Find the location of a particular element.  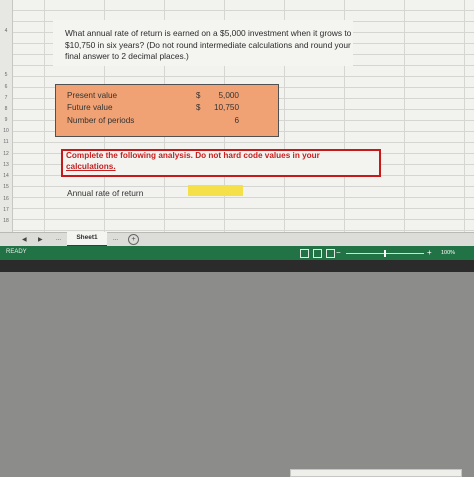

annual-rate-label: Annual rate of return is located at coordinates (105, 193).